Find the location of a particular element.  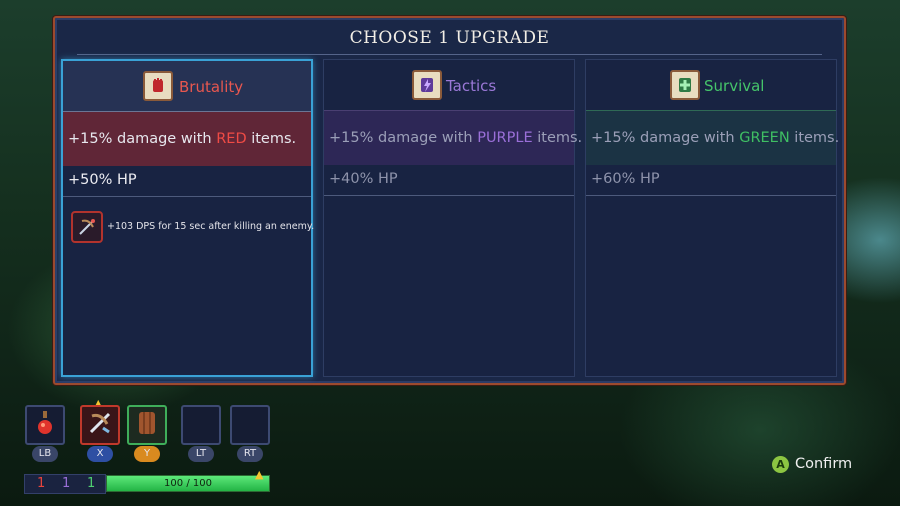

damage-bonus: +15% damage with PURPLE items. is located at coordinates (453, 138).